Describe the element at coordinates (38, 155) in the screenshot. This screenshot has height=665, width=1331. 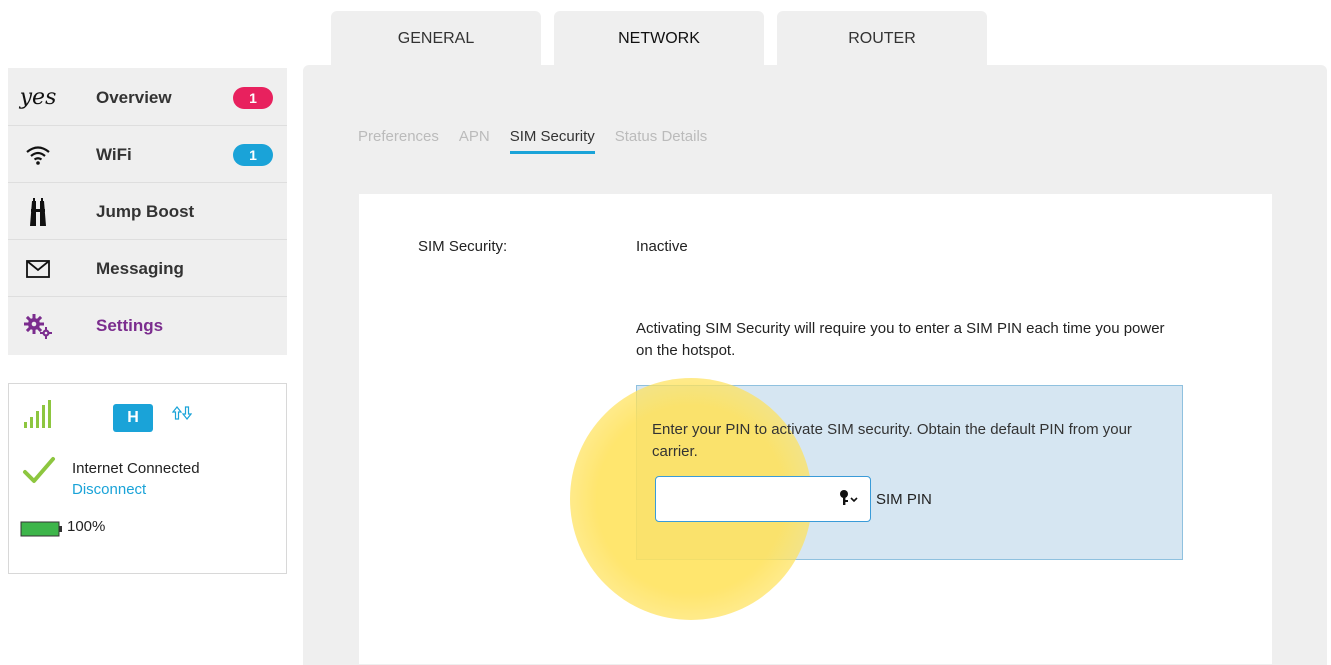
I see `wifi-icon` at that location.